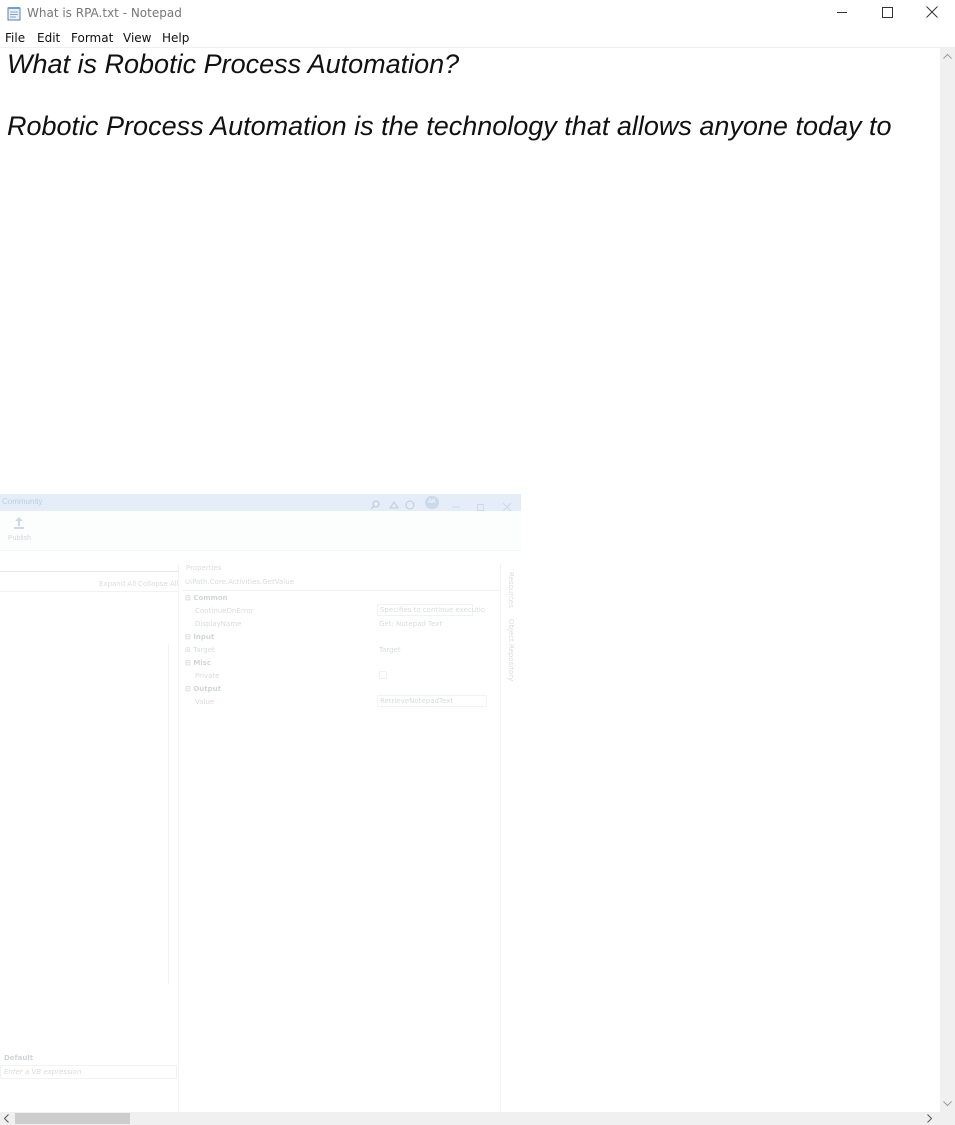 Image resolution: width=955 pixels, height=1125 pixels. What do you see at coordinates (43, 1072) in the screenshot?
I see `expression-placeholder: Enter a VB expression` at bounding box center [43, 1072].